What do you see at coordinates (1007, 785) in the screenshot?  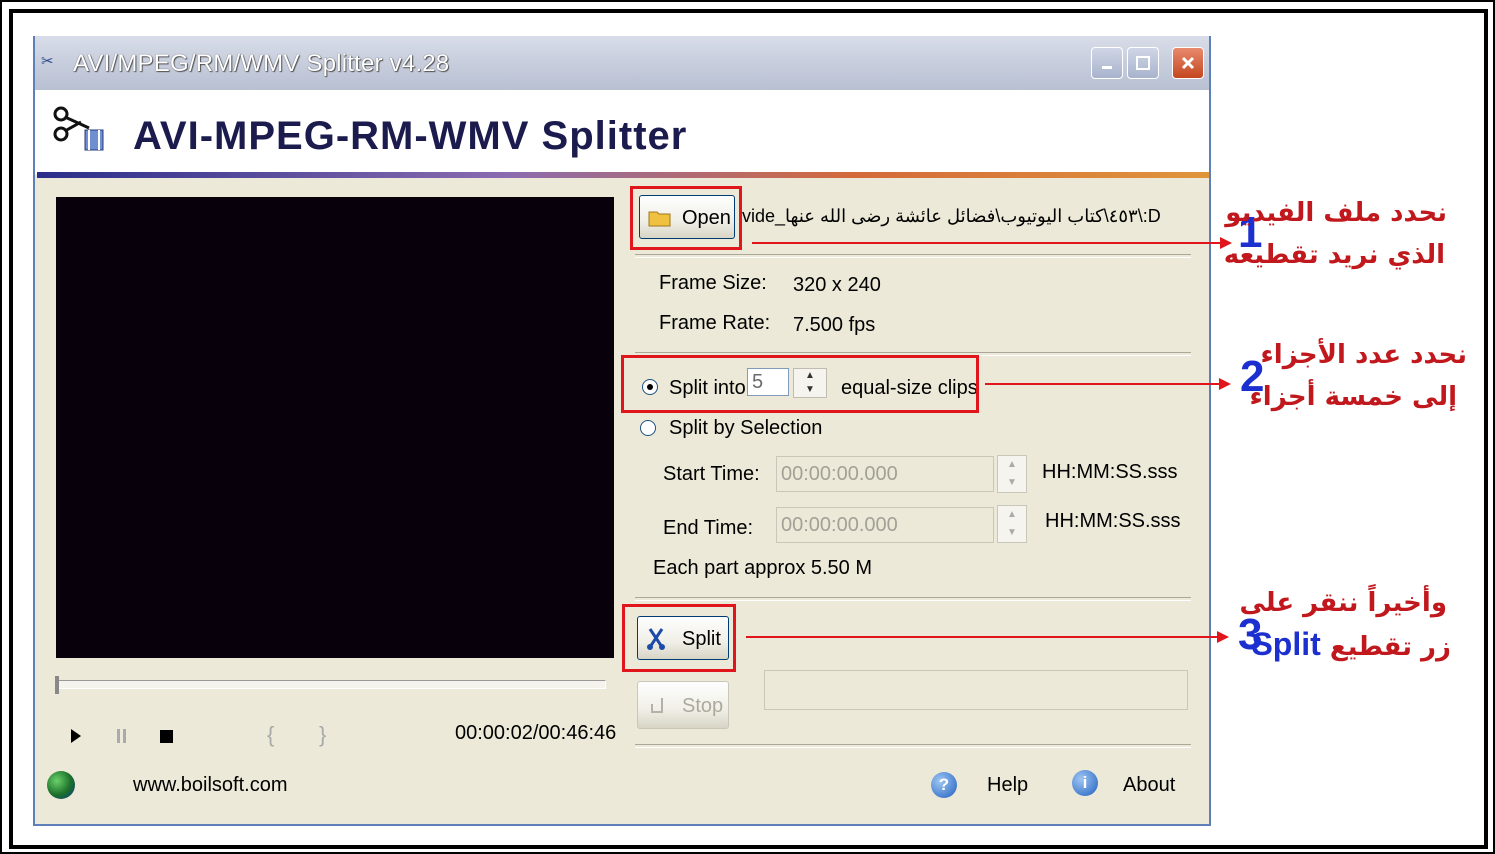 I see `help-link: Help` at bounding box center [1007, 785].